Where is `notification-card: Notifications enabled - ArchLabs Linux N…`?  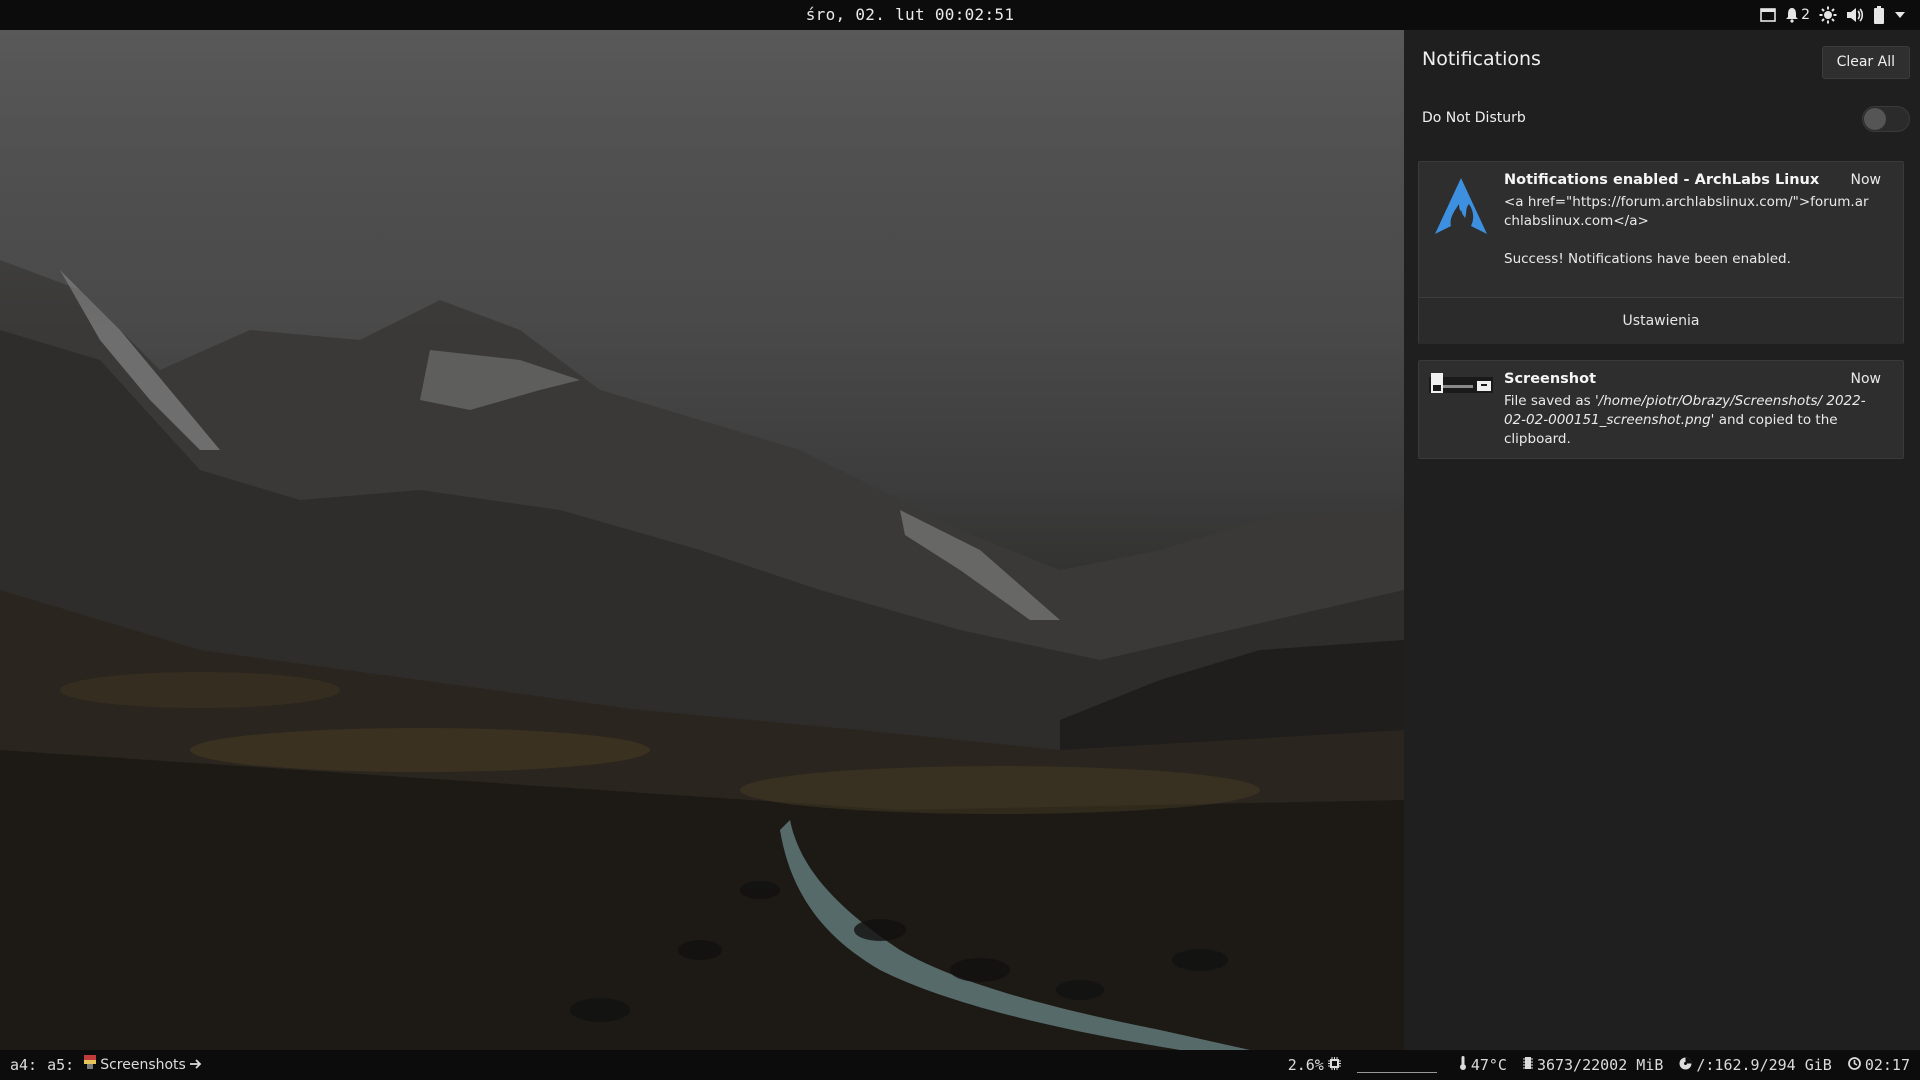 notification-card: Notifications enabled - ArchLabs Linux N… is located at coordinates (1661, 252).